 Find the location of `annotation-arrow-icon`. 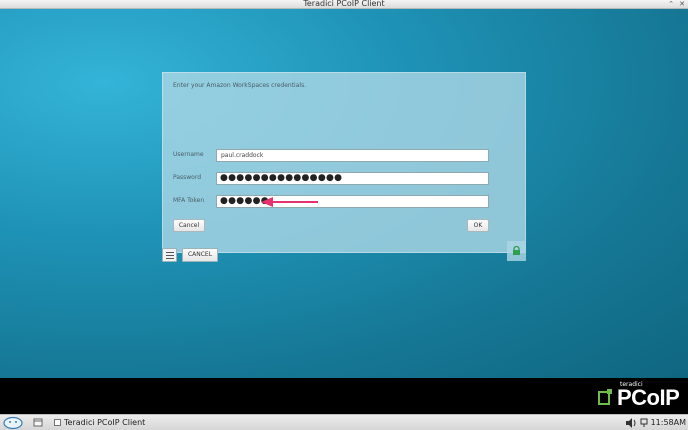

annotation-arrow-icon is located at coordinates (289, 202).